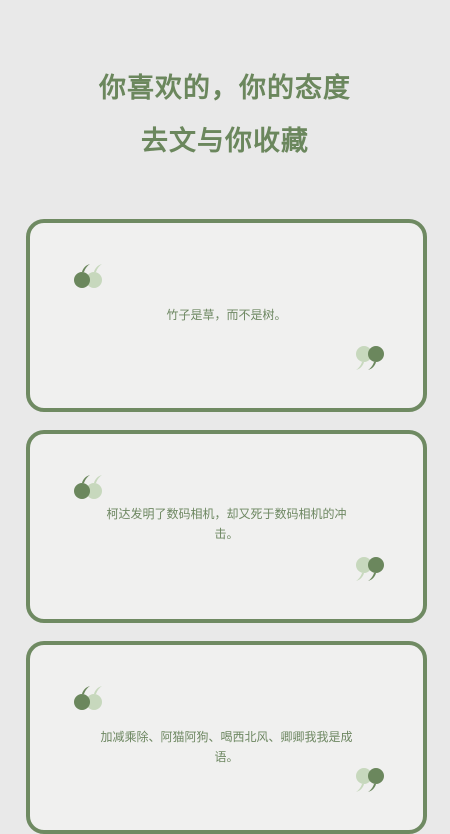  I want to click on quote-text: 加减乘除、阿猫阿狗、喝西北风、卿卿我我是成语。, so click(226, 747).